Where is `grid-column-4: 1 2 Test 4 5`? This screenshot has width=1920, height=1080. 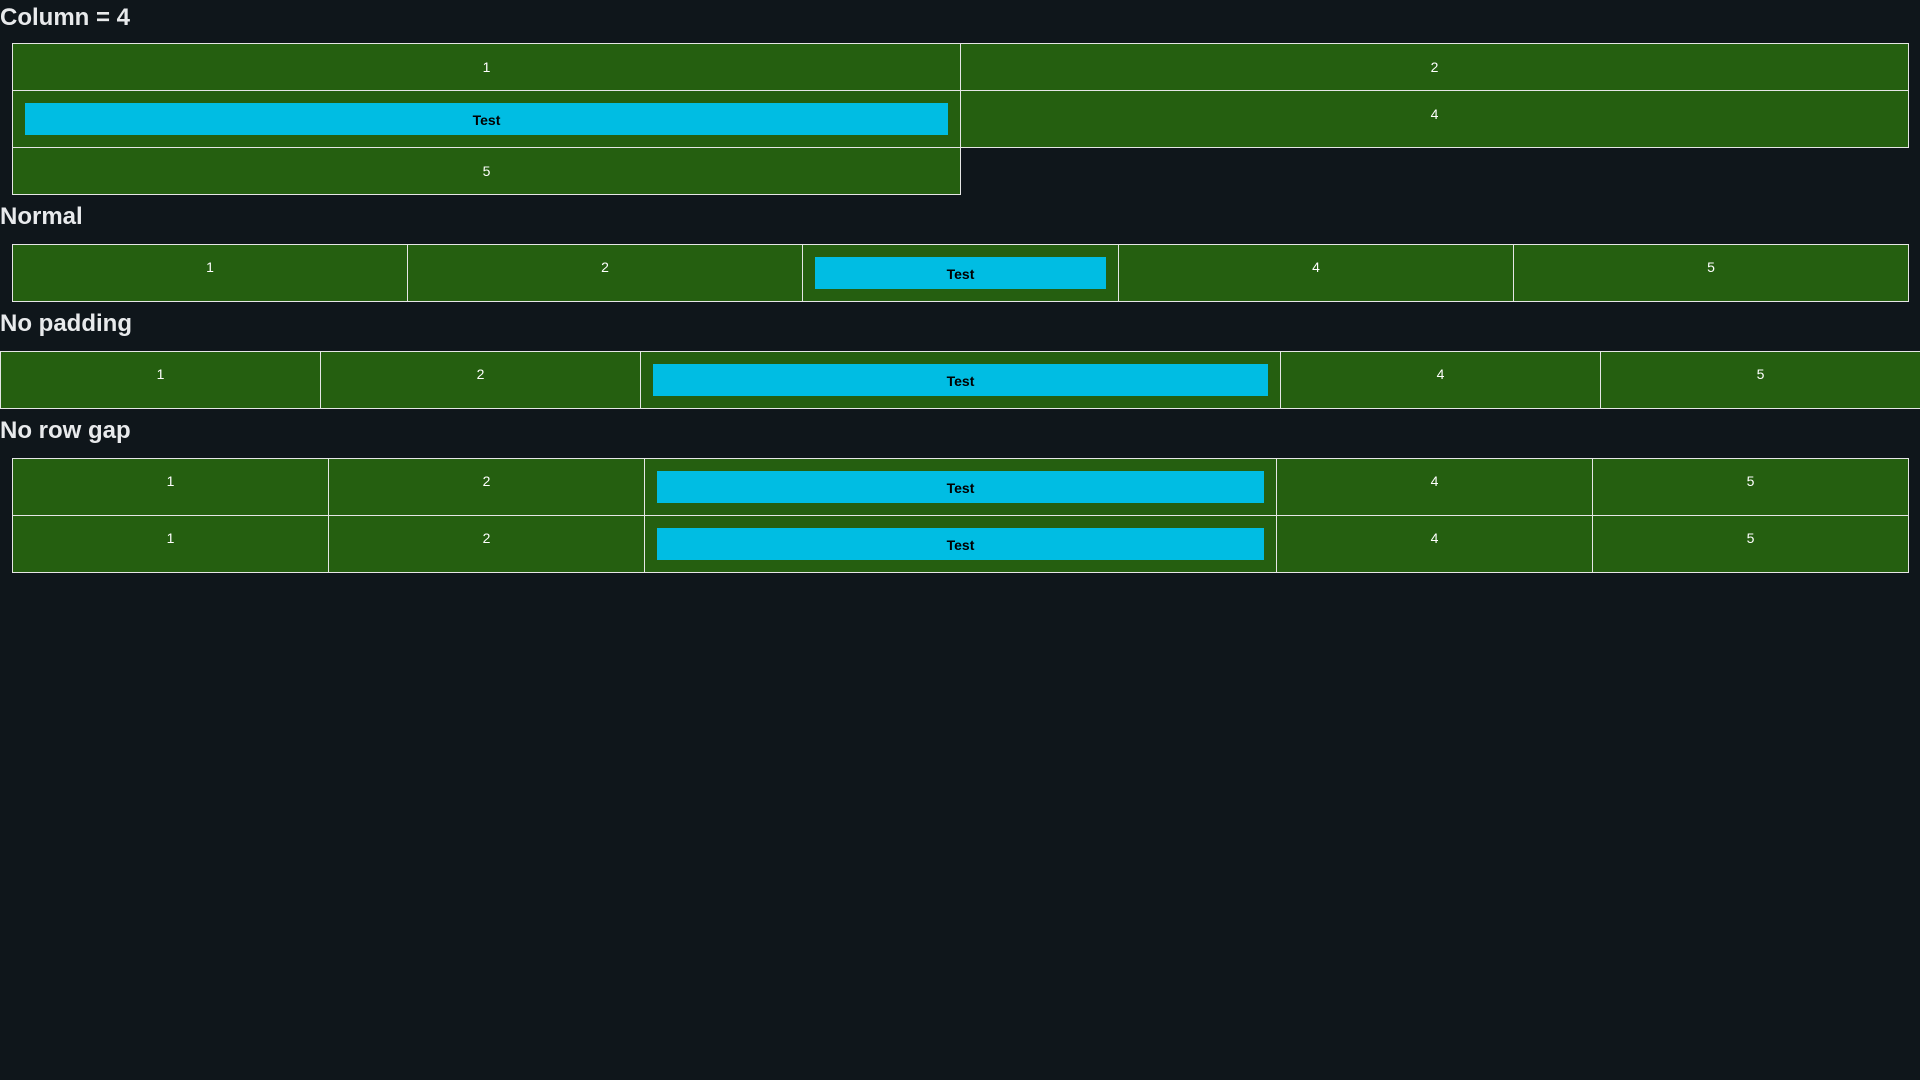 grid-column-4: 1 2 Test 4 5 is located at coordinates (960, 119).